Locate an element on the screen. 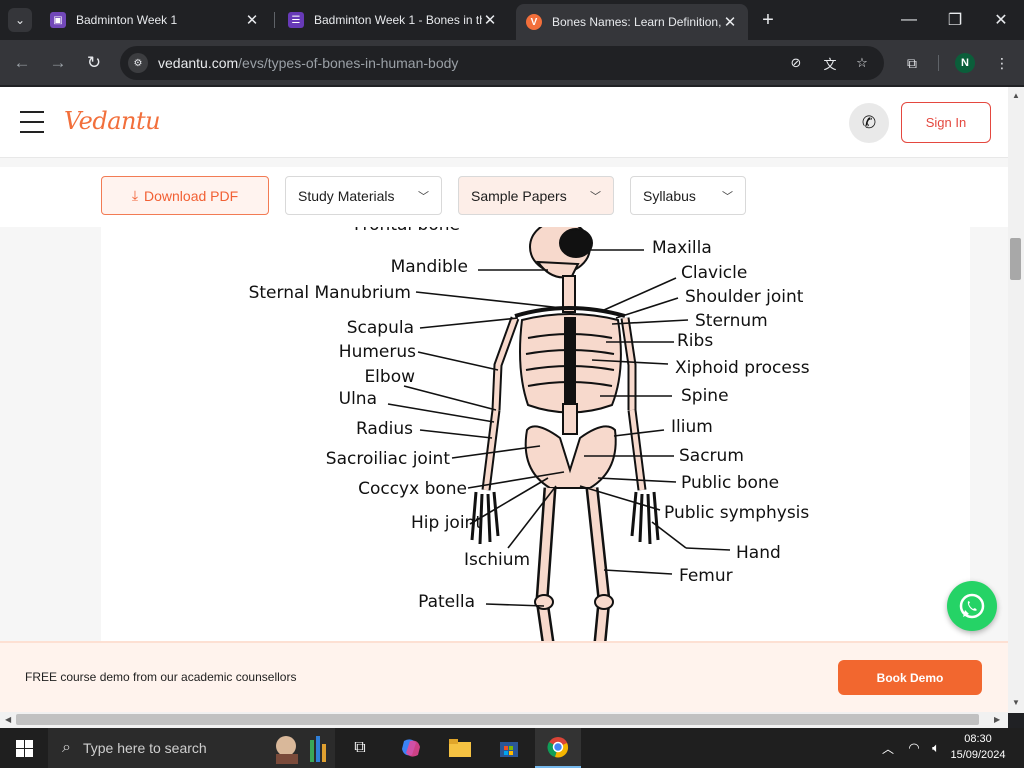  label-maxilla: Maxilla is located at coordinates (682, 248).